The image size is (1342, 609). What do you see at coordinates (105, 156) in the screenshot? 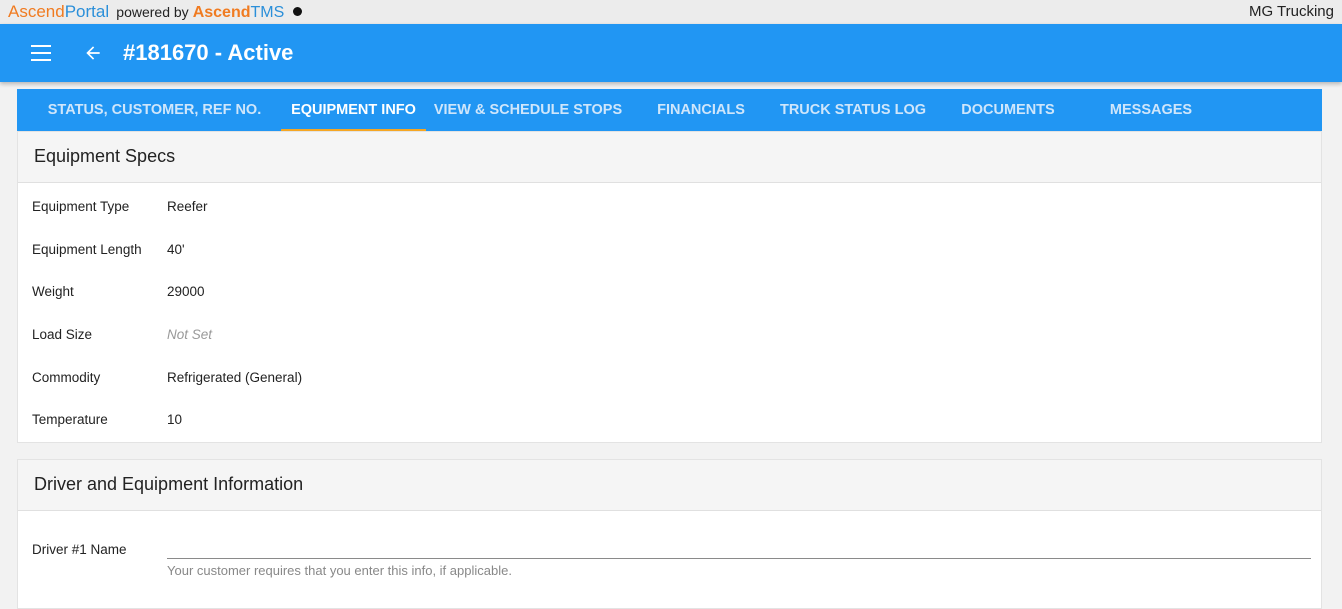
I see `equipment-specs-title: Equipment Specs` at bounding box center [105, 156].